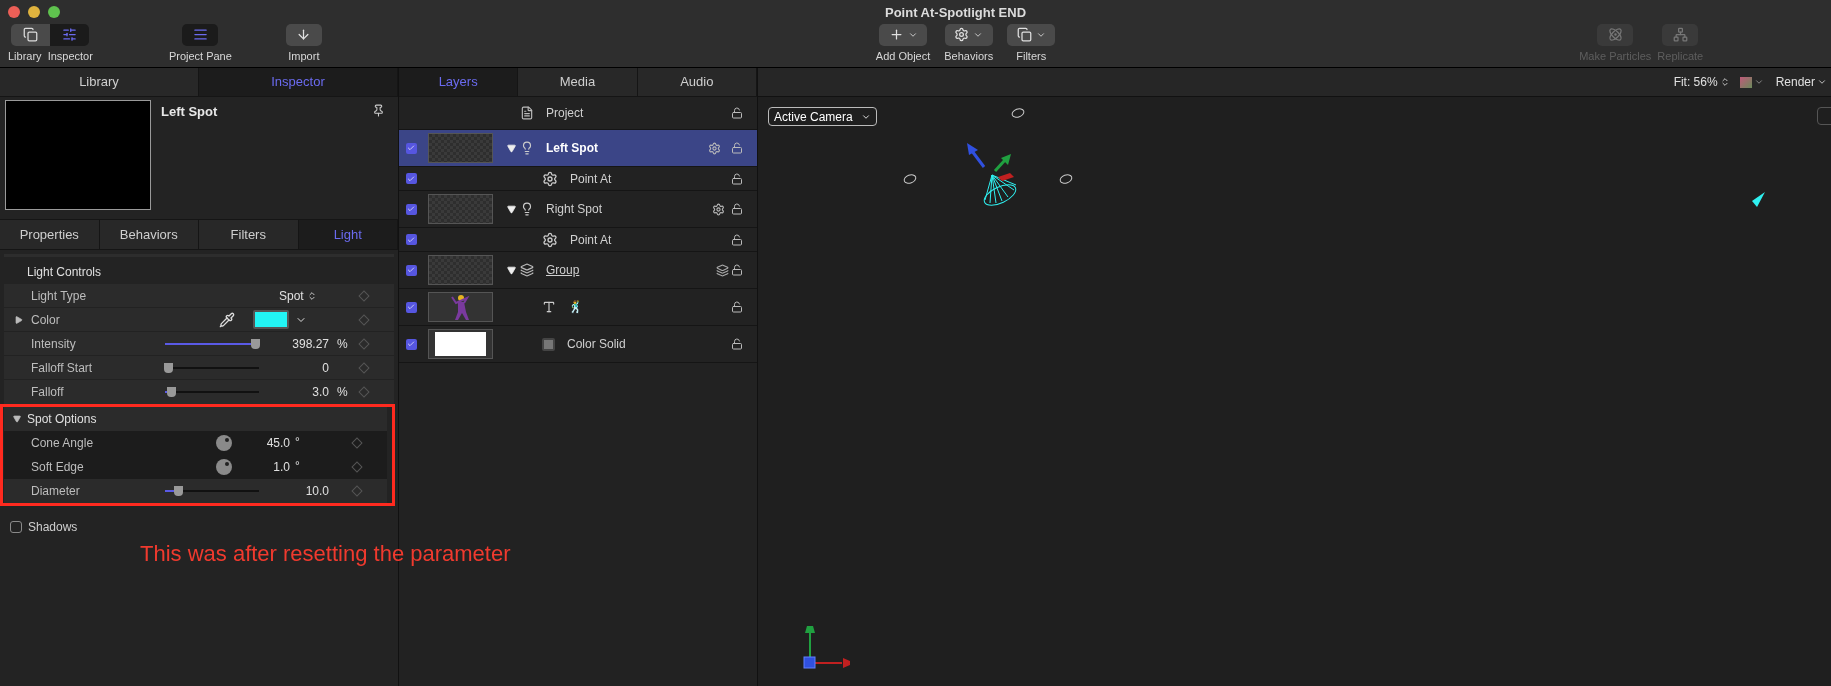  Describe the element at coordinates (299, 343) in the screenshot. I see `param-value: 398.27` at that location.